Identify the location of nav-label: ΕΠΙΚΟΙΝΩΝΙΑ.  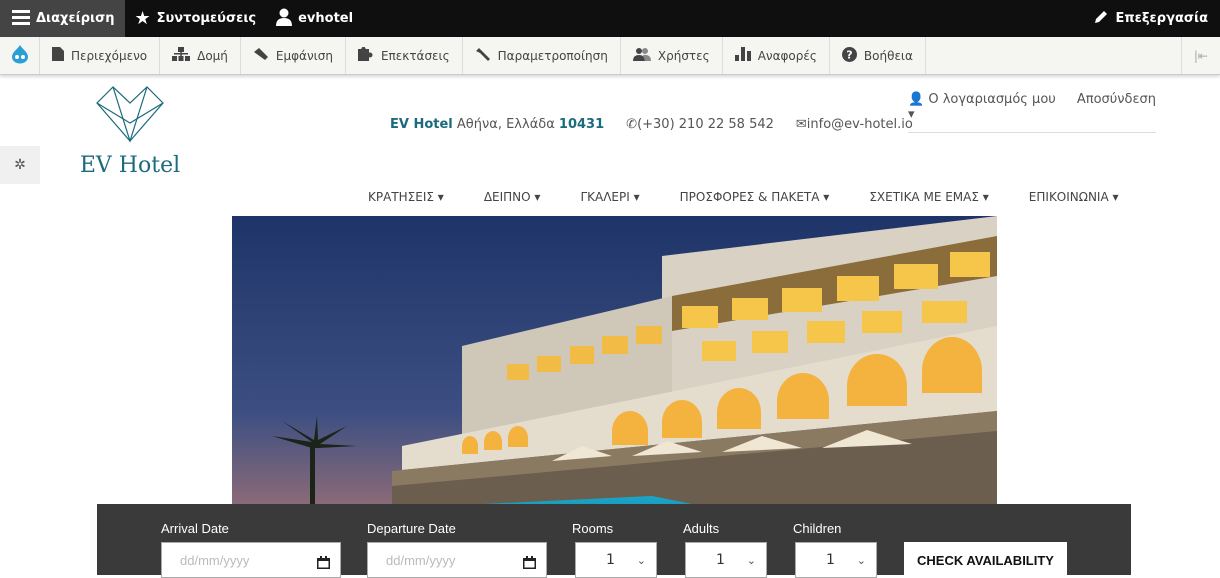
(1068, 197).